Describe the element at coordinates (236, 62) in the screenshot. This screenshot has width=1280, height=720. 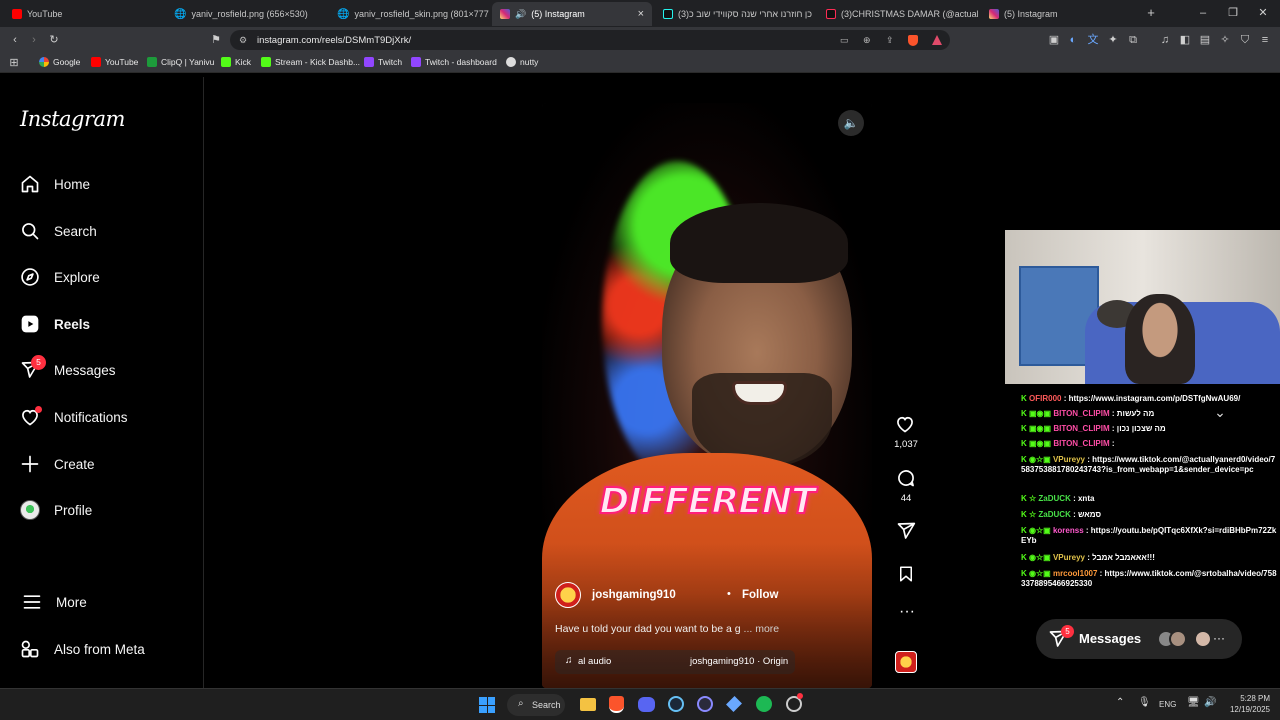
I see `bookmark-kick: Kick` at that location.